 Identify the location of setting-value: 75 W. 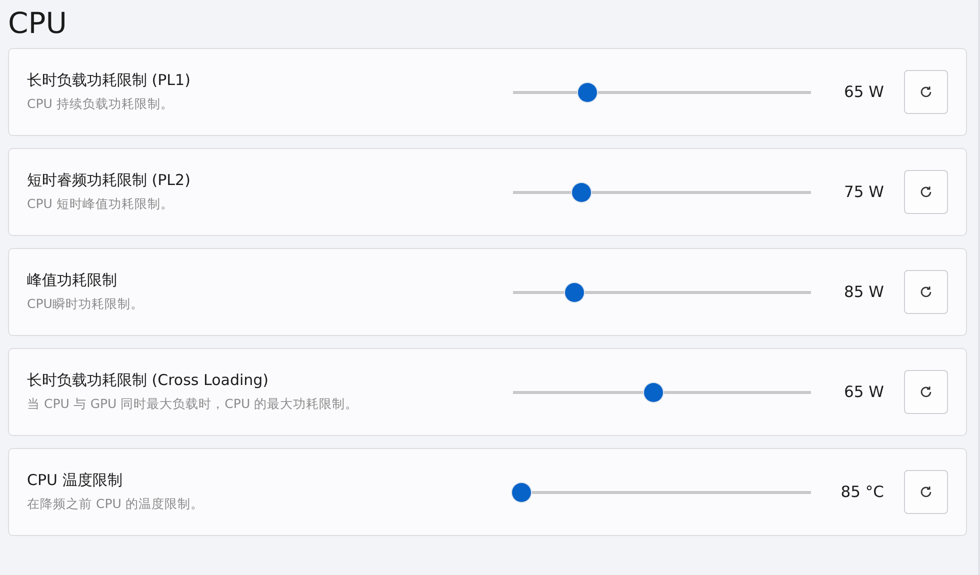
(863, 192).